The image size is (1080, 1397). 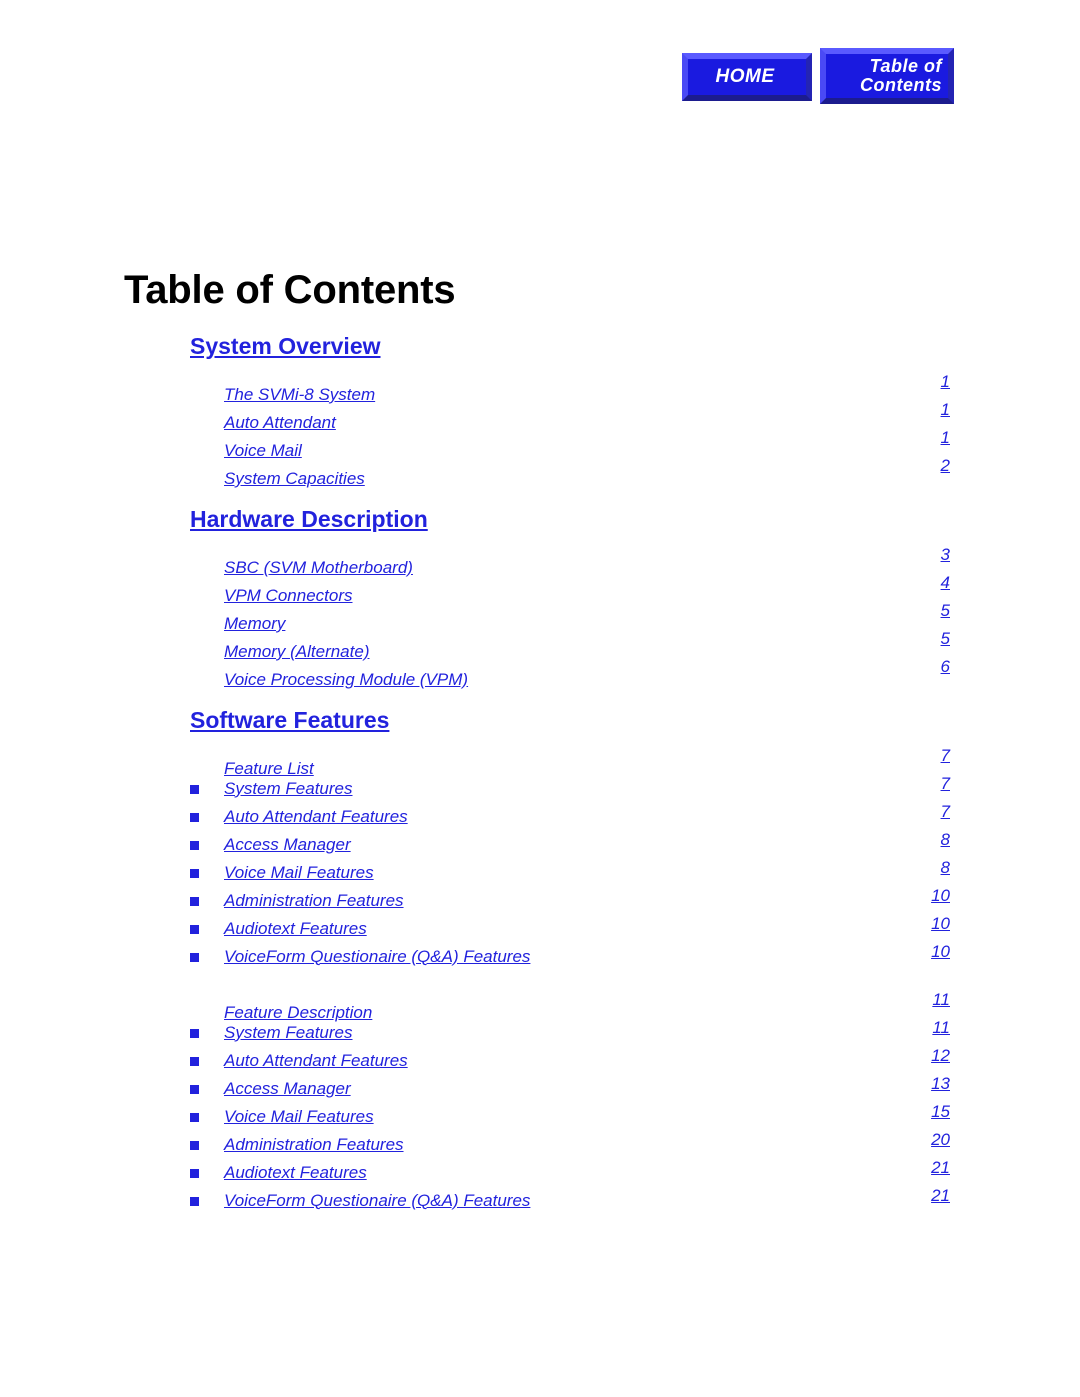 I want to click on toc-page-number: 6, so click(x=945, y=666).